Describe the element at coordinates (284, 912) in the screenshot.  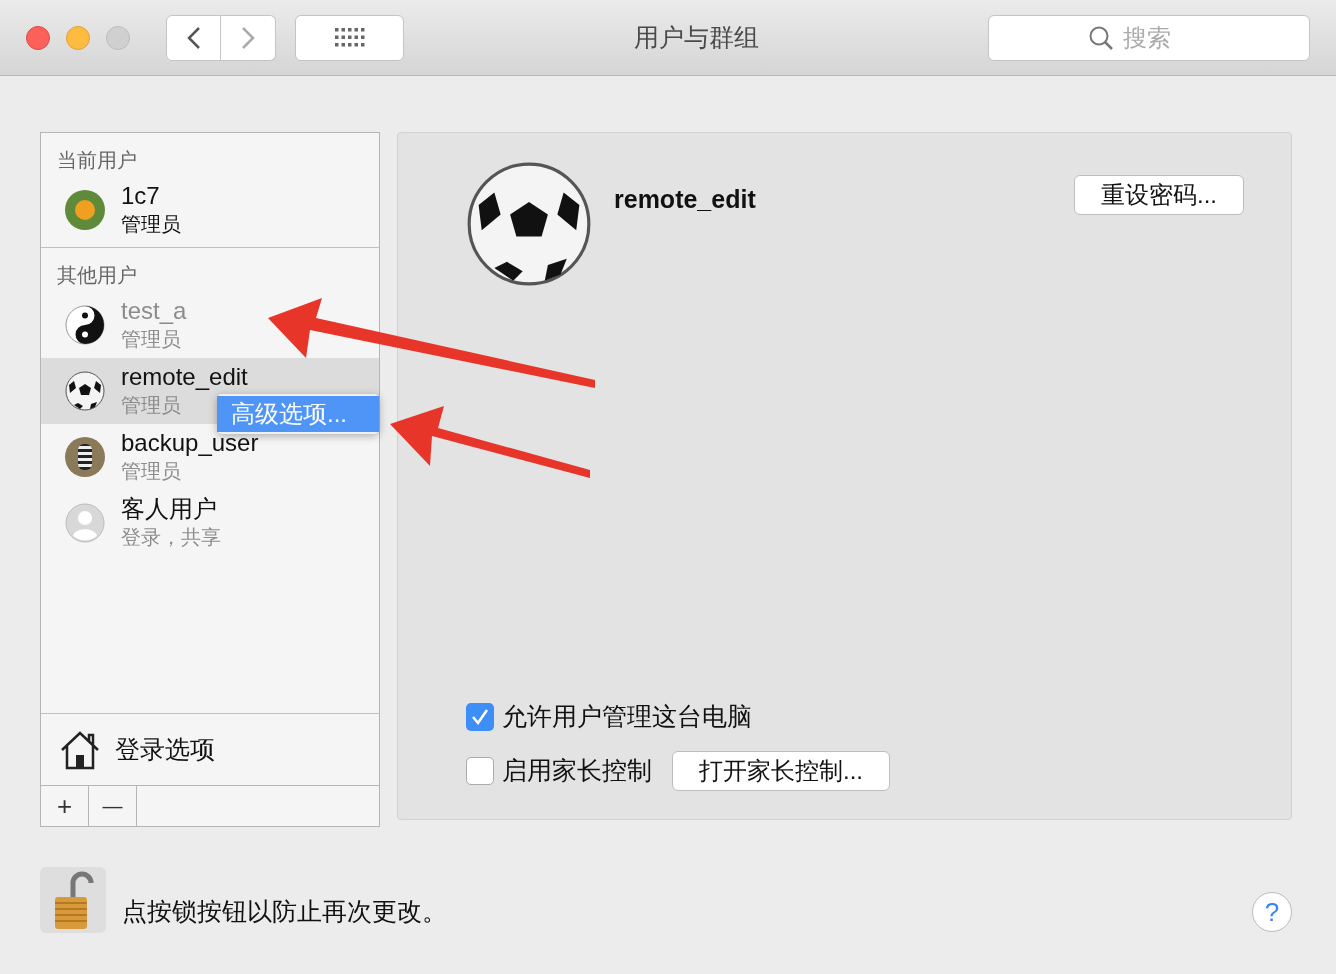
I see `lock-message: 点按锁按钮以防止再次更改。` at that location.